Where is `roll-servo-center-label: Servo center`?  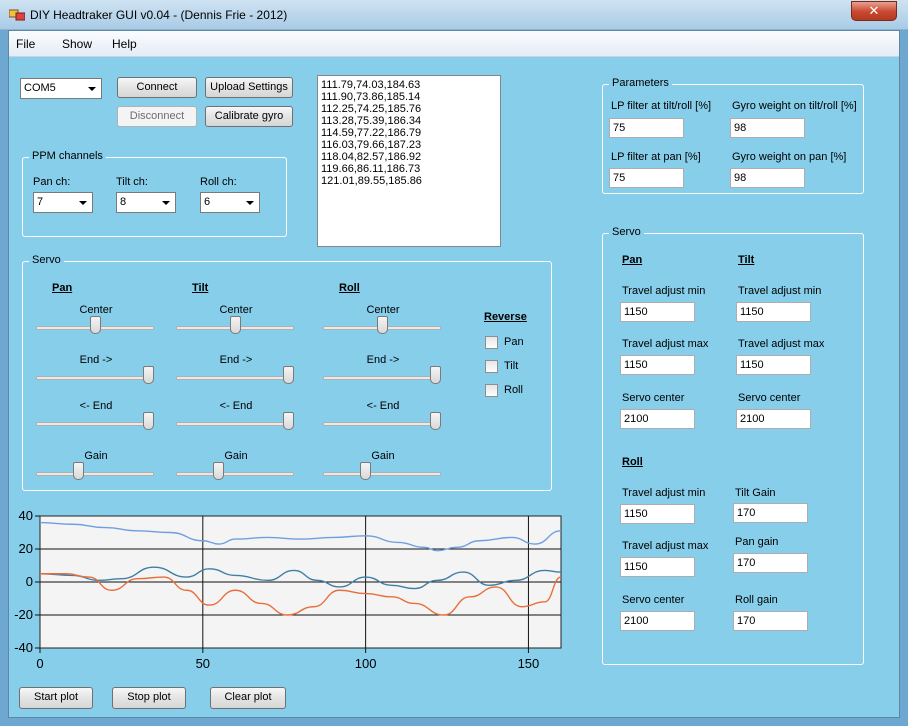
roll-servo-center-label: Servo center is located at coordinates (653, 600).